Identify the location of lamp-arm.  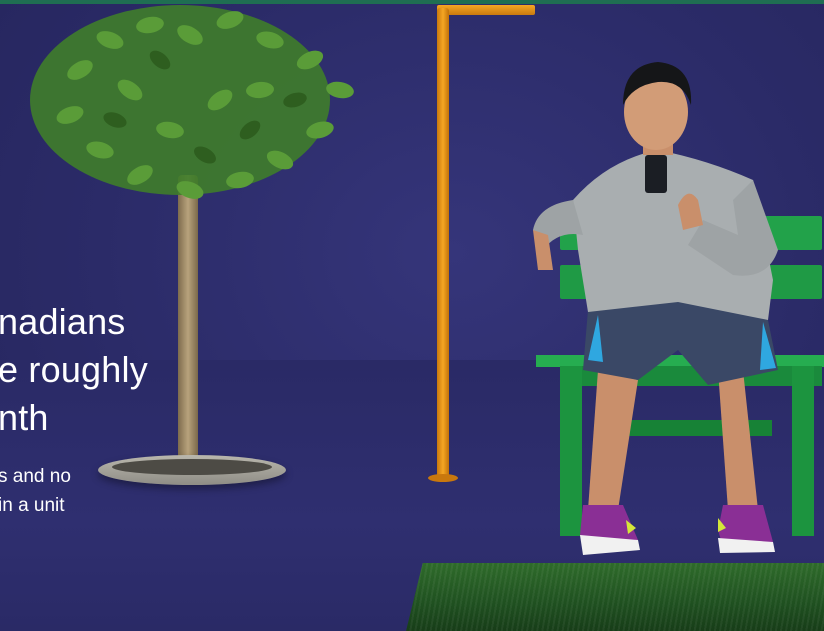
(486, 10).